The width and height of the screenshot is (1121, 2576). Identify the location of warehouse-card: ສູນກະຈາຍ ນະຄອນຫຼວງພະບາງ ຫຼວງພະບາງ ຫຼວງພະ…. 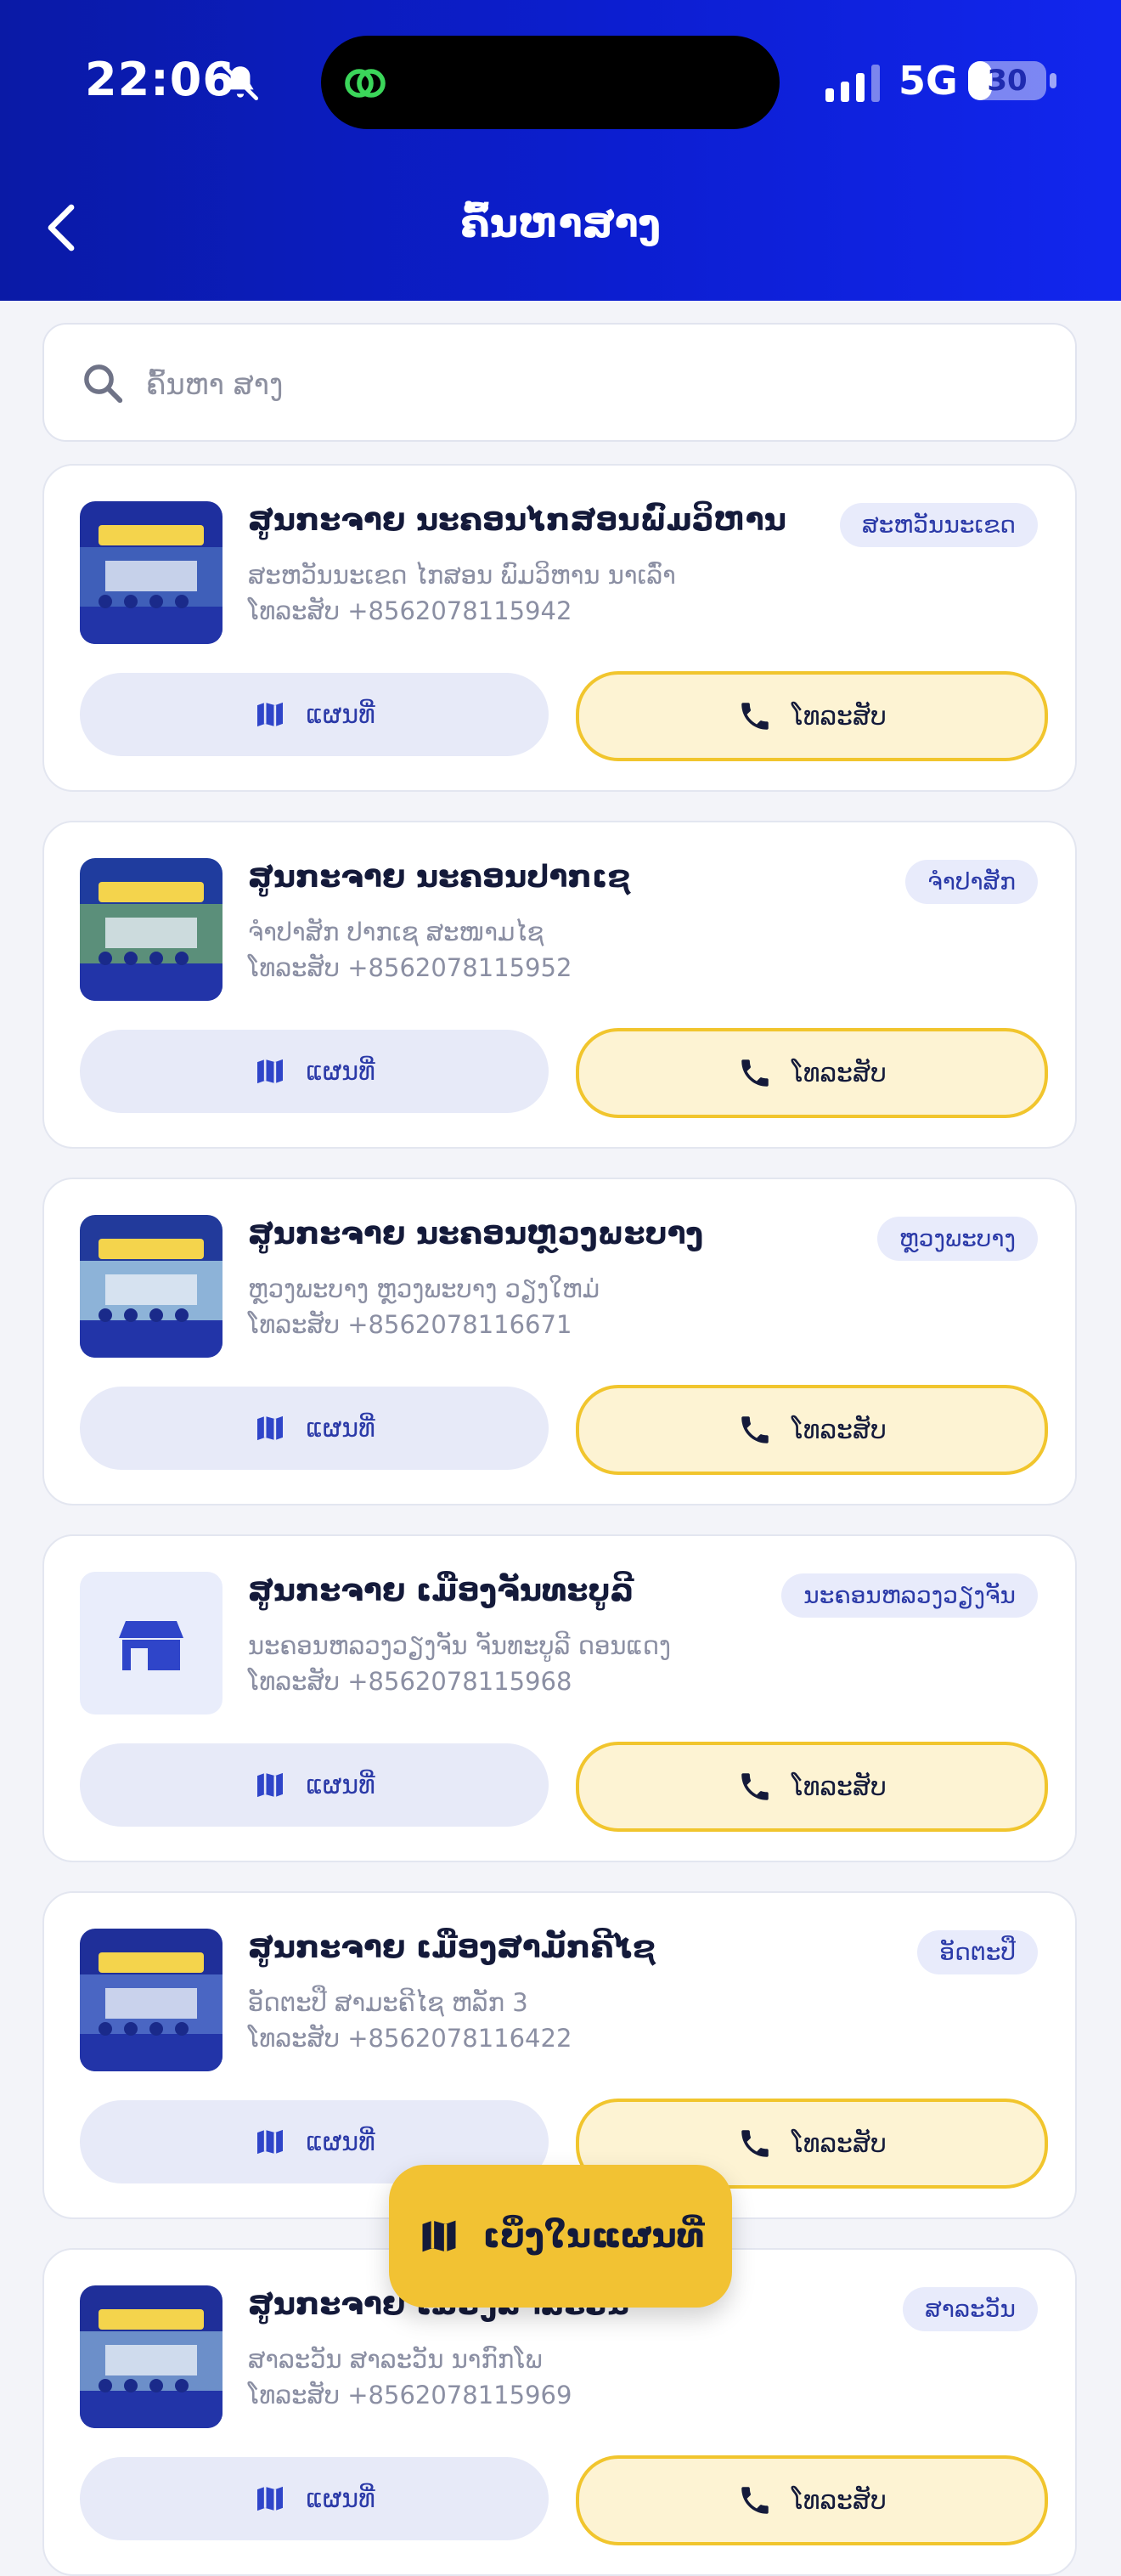
(559, 1341).